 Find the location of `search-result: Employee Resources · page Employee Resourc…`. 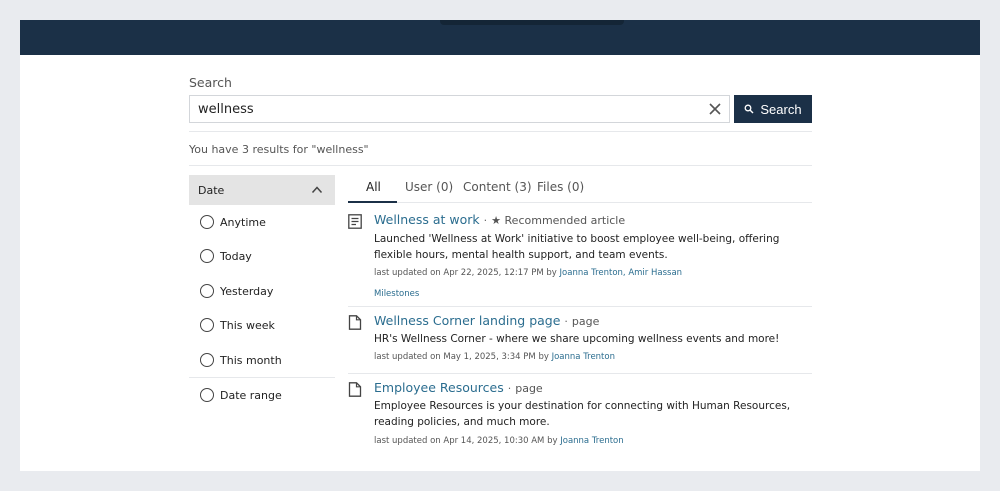

search-result: Employee Resources · page Employee Resourc… is located at coordinates (580, 415).